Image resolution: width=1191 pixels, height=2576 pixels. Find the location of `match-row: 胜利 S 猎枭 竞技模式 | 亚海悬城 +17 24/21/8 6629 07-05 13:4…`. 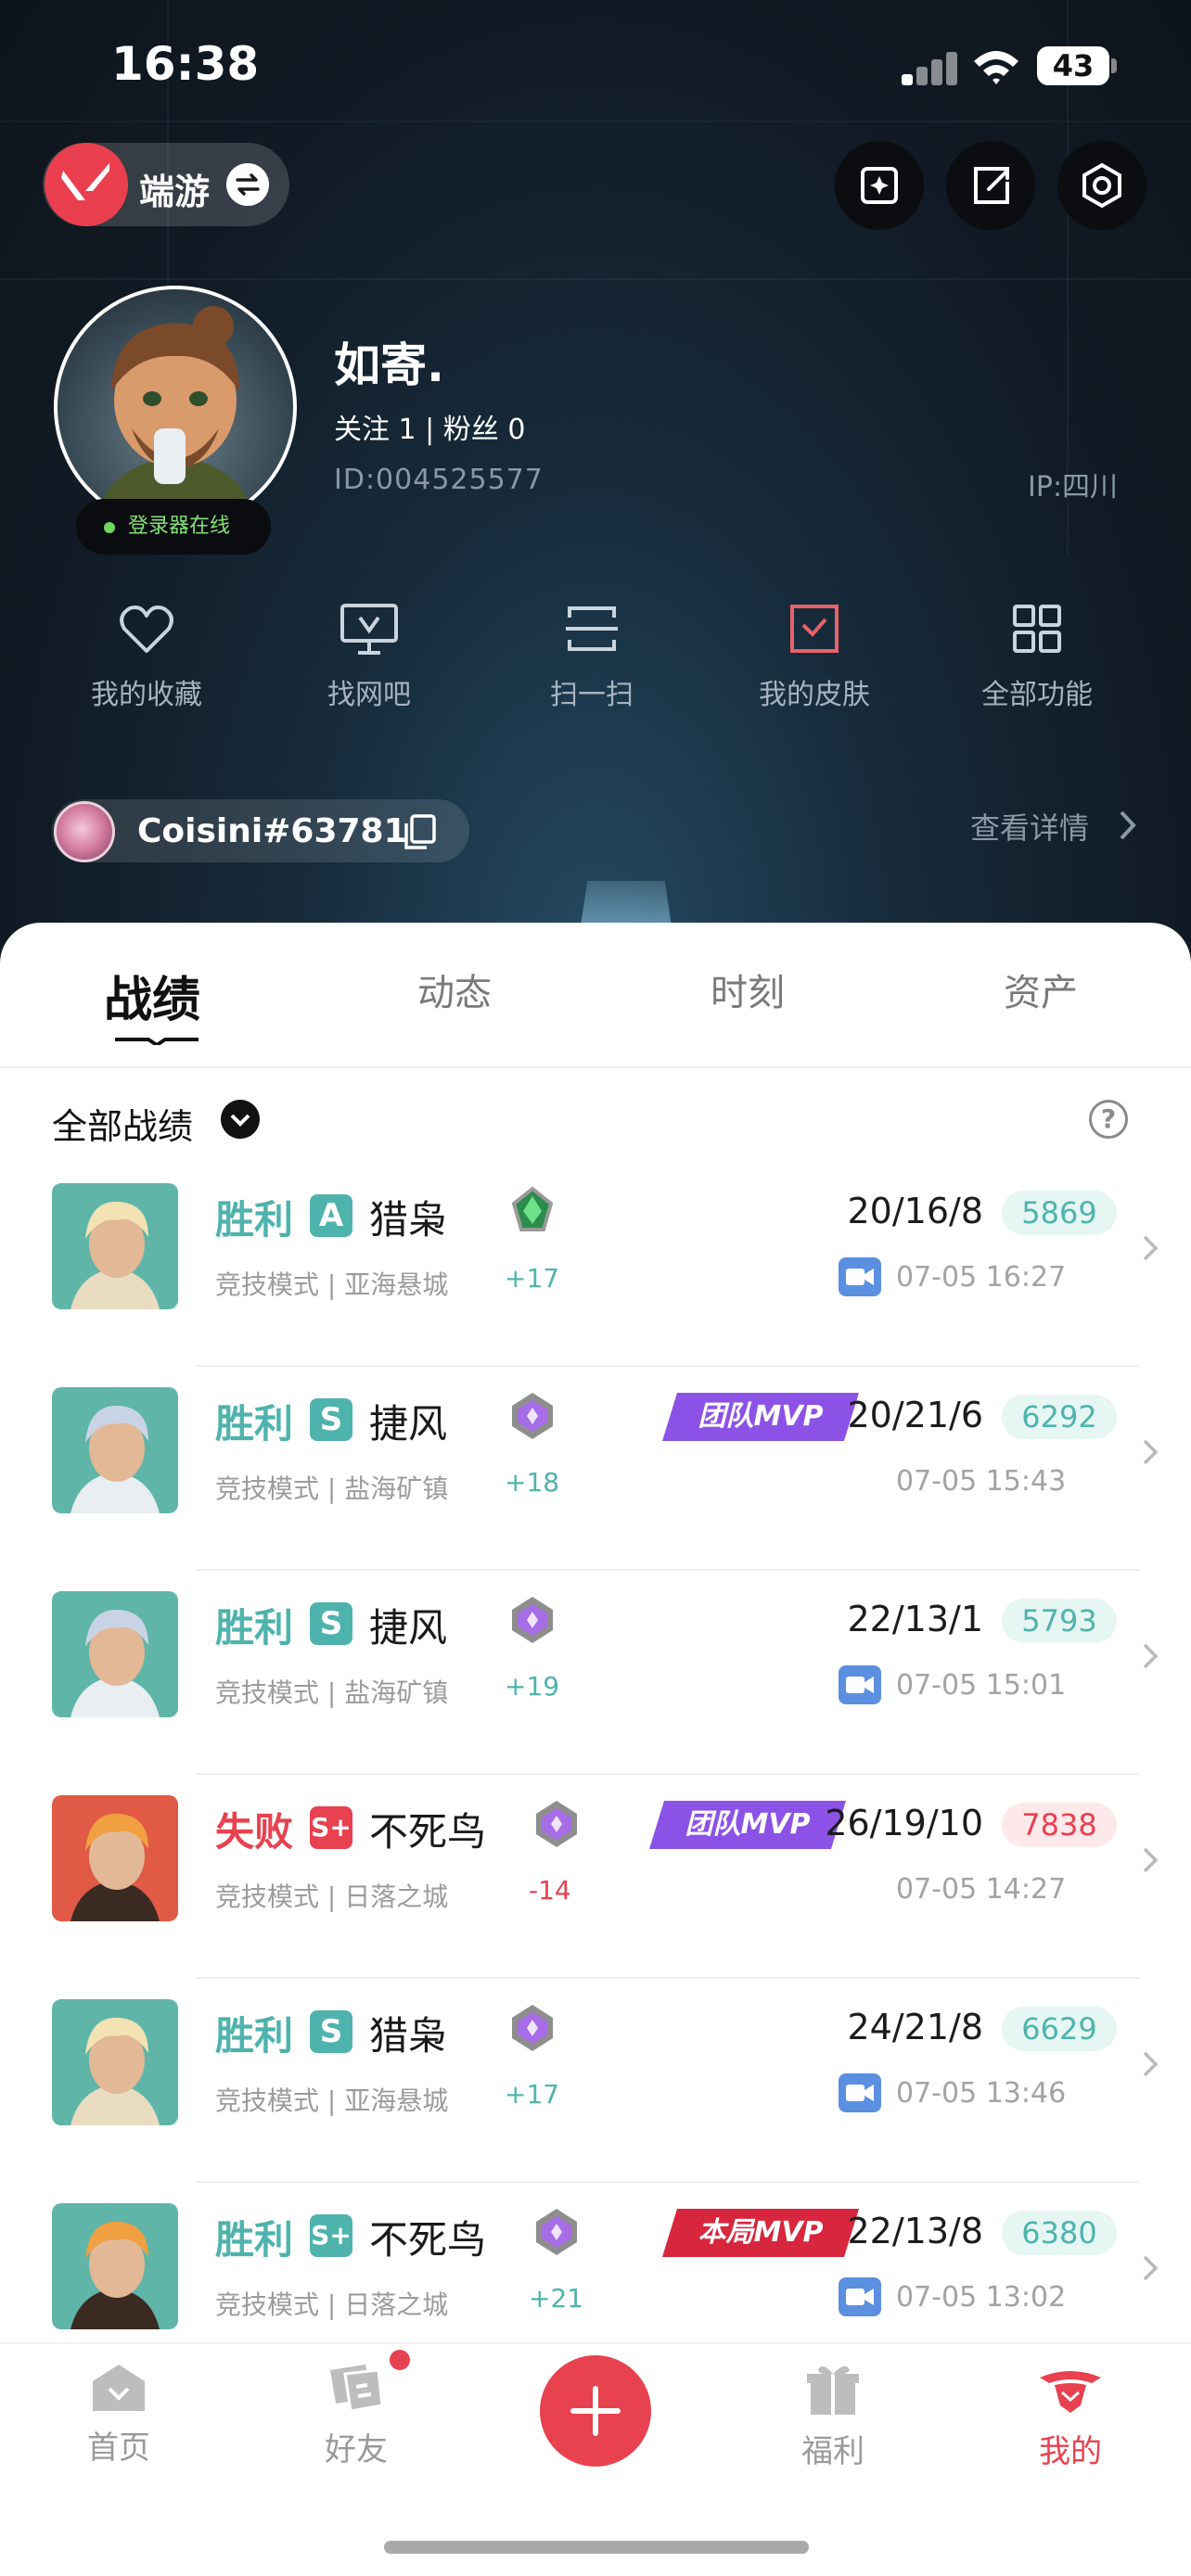

match-row: 胜利 S 猎枭 竞技模式 | 亚海悬城 +17 24/21/8 6629 07-05 13:4… is located at coordinates (595, 2081).